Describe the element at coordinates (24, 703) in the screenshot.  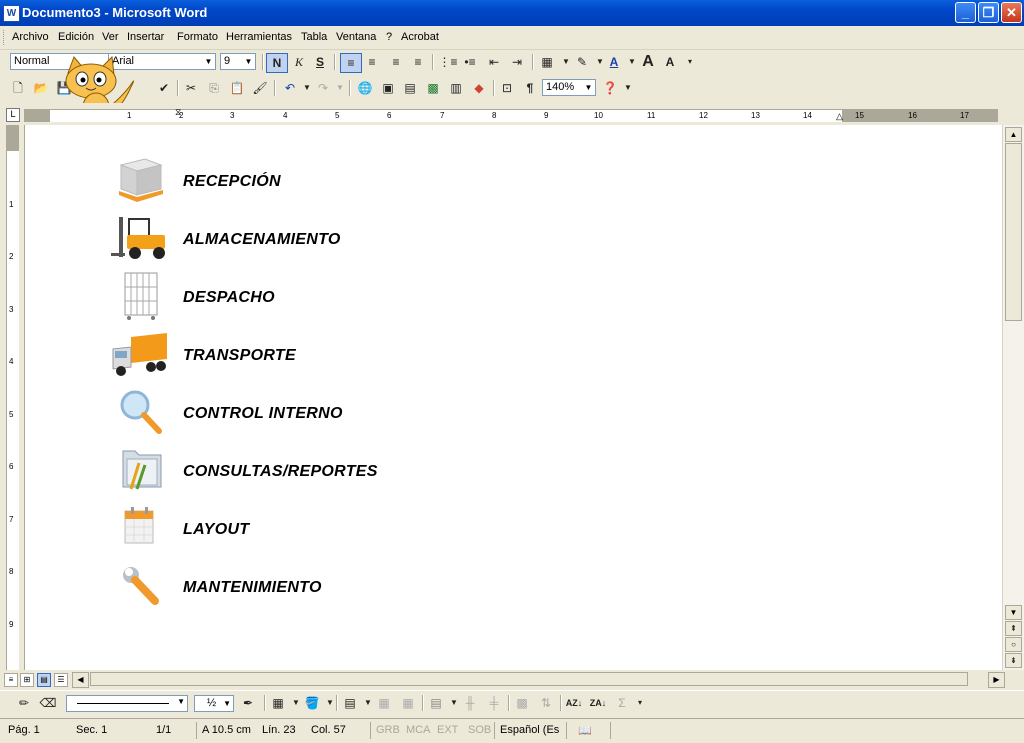
I see `draw-pencil-icon: ✏` at that location.